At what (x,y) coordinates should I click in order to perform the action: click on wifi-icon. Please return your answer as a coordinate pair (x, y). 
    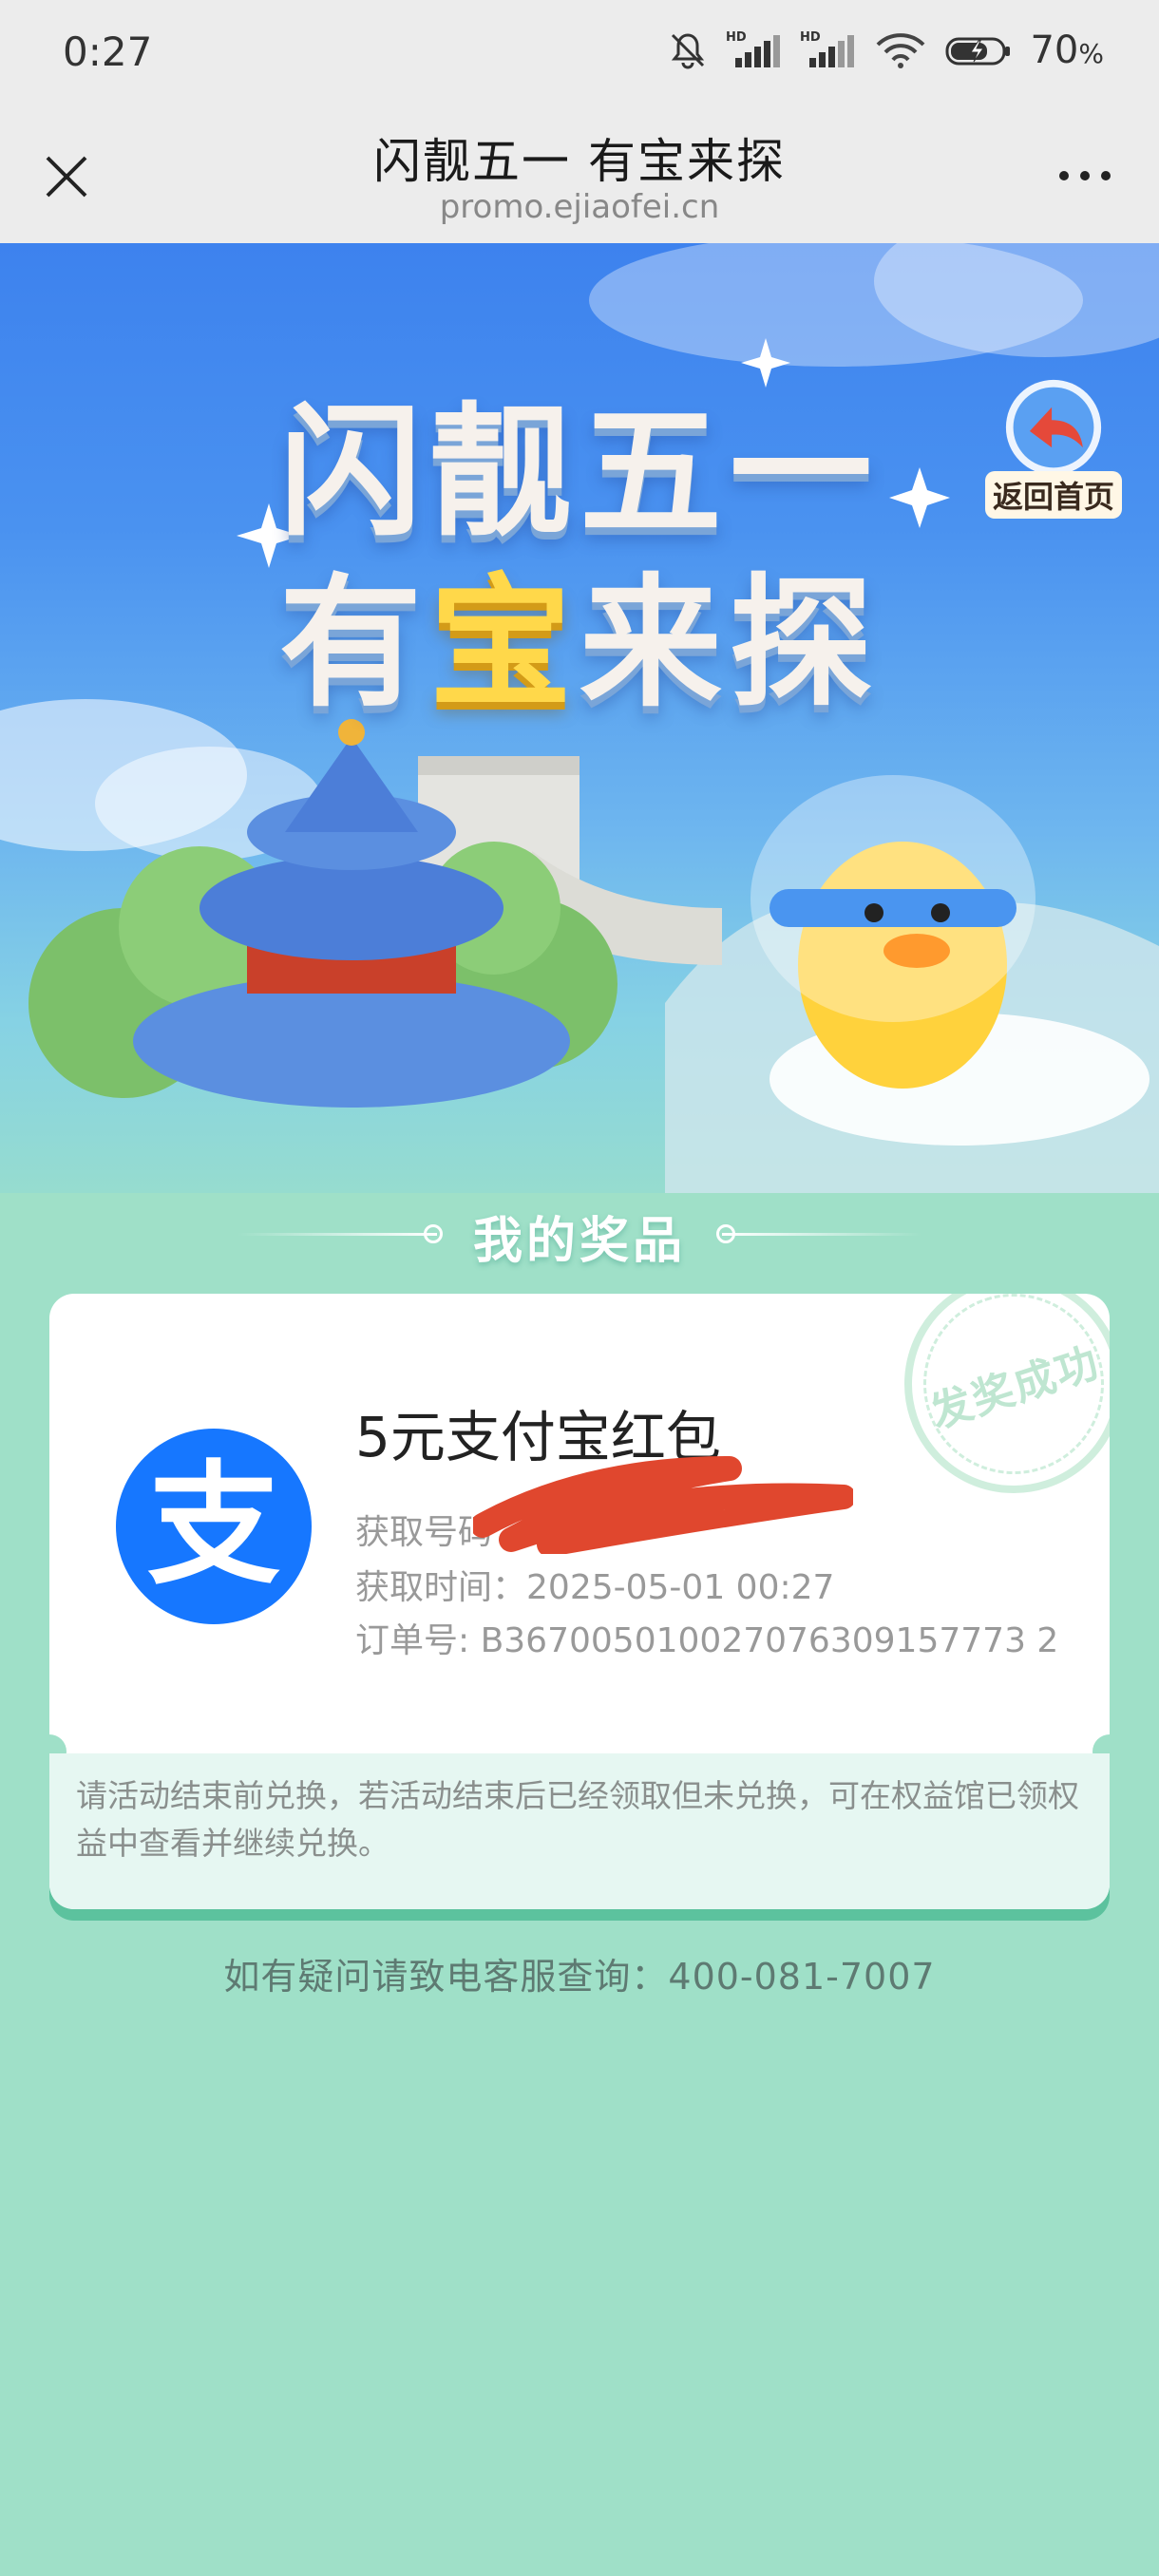
    Looking at the image, I should click on (900, 50).